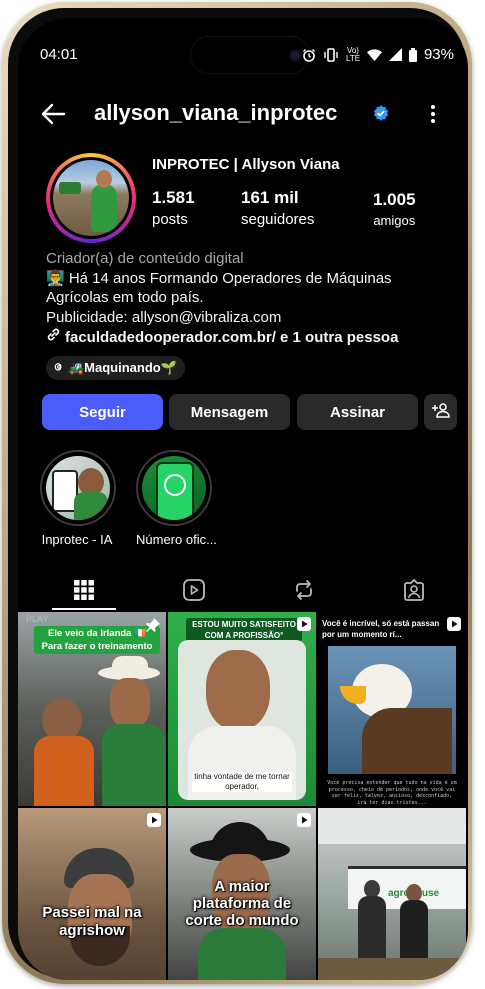 Image resolution: width=485 pixels, height=989 pixels. I want to click on suggested-people-button, so click(440, 412).